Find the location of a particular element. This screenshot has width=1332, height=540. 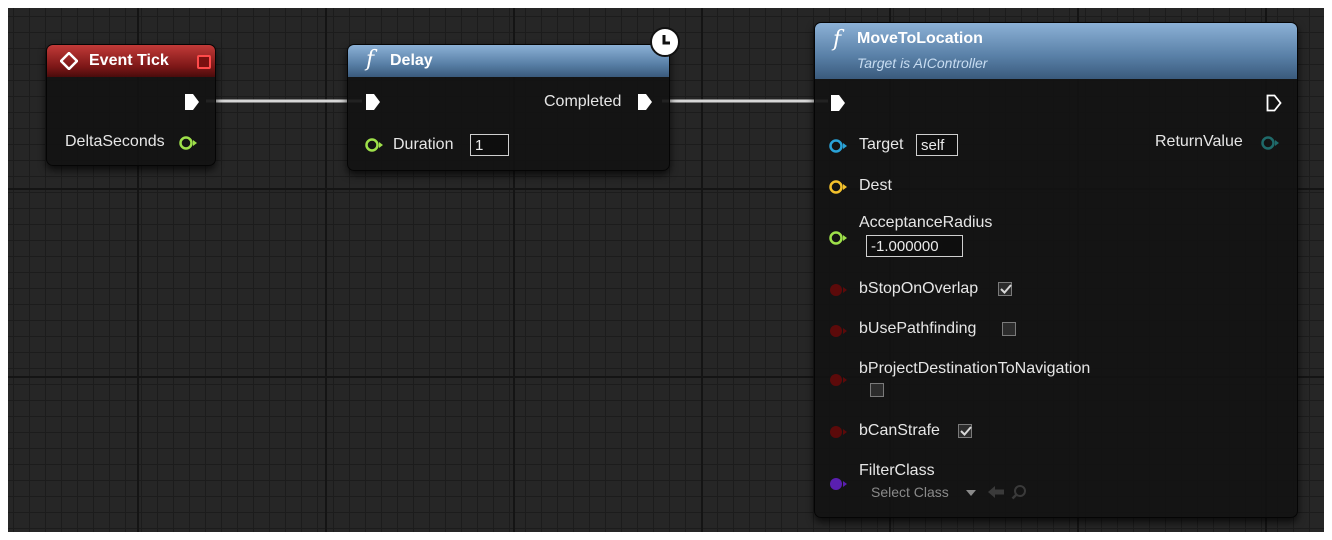

duration-label: Duration is located at coordinates (423, 144).